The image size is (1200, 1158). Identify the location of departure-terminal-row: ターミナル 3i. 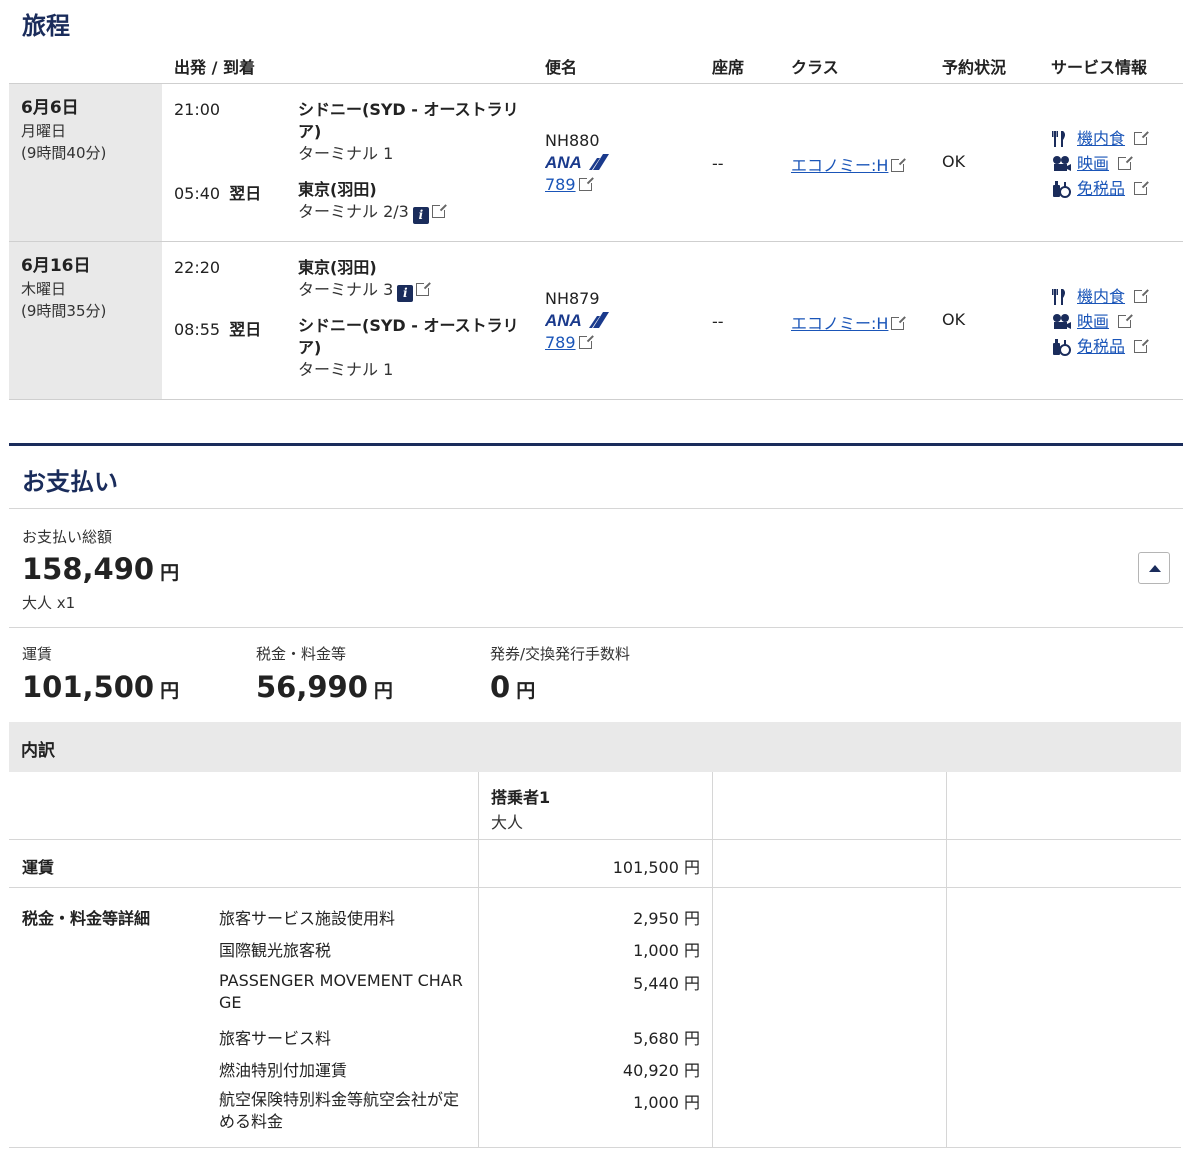
(418, 290).